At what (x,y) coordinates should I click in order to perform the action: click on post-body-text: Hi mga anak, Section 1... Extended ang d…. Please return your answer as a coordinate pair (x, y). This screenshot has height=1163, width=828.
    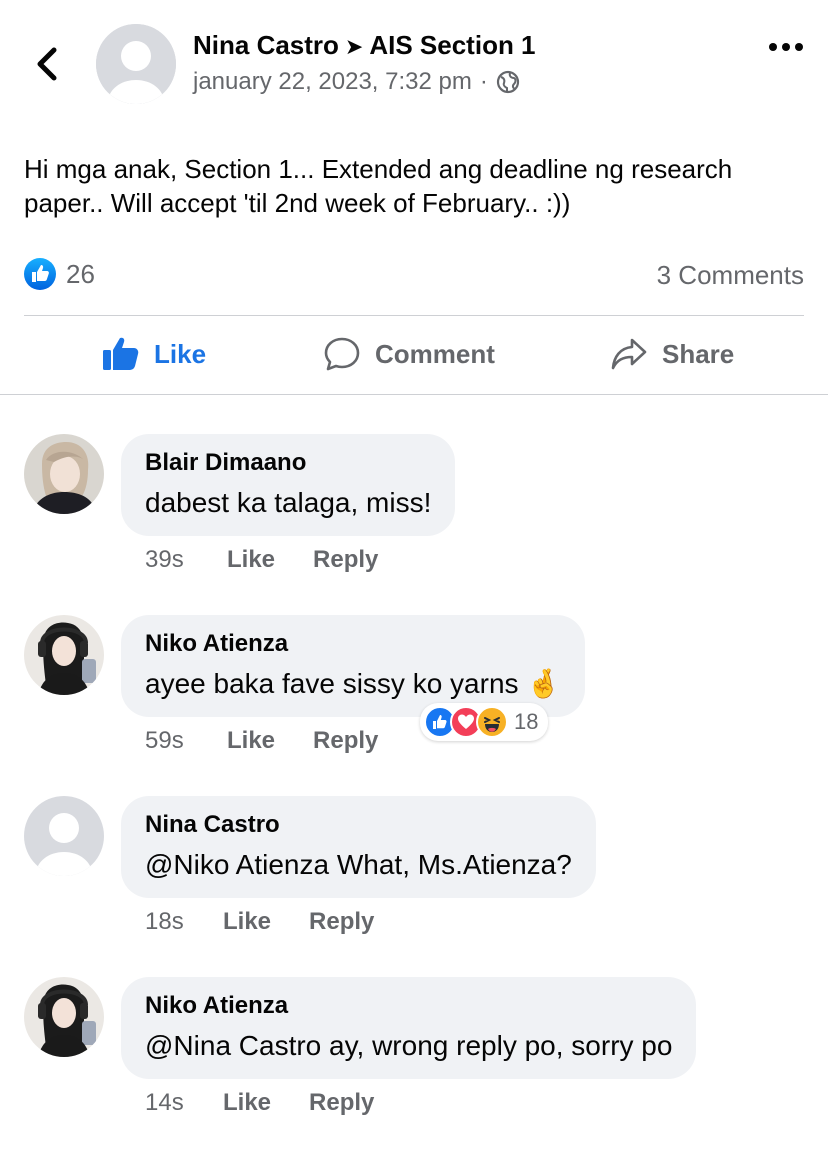
    Looking at the image, I should click on (378, 186).